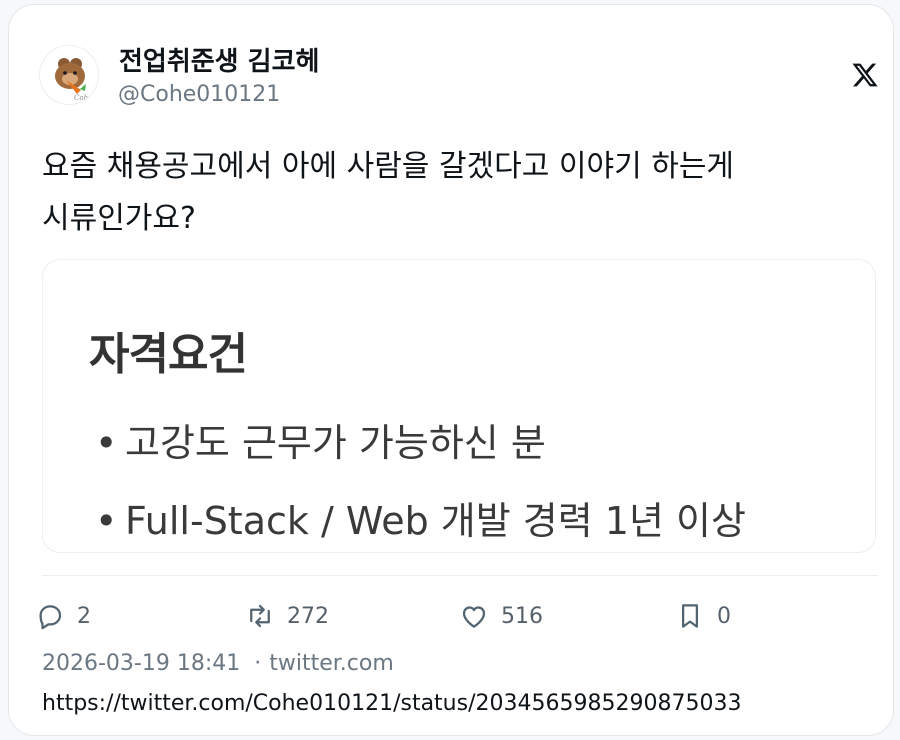  I want to click on retweet-icon, so click(260, 616).